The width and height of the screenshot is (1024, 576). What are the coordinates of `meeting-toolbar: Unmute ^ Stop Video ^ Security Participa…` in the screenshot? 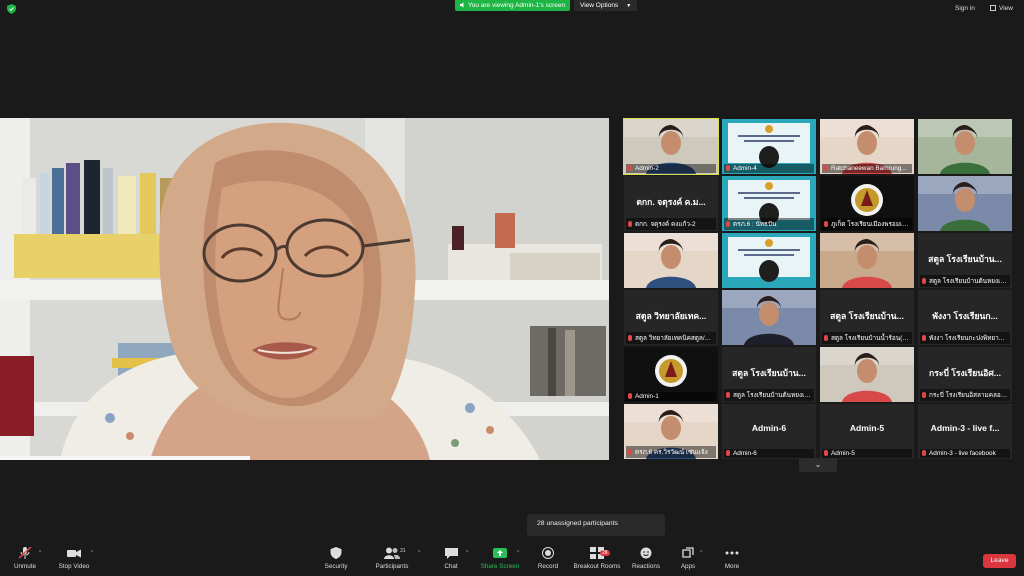 It's located at (512, 558).